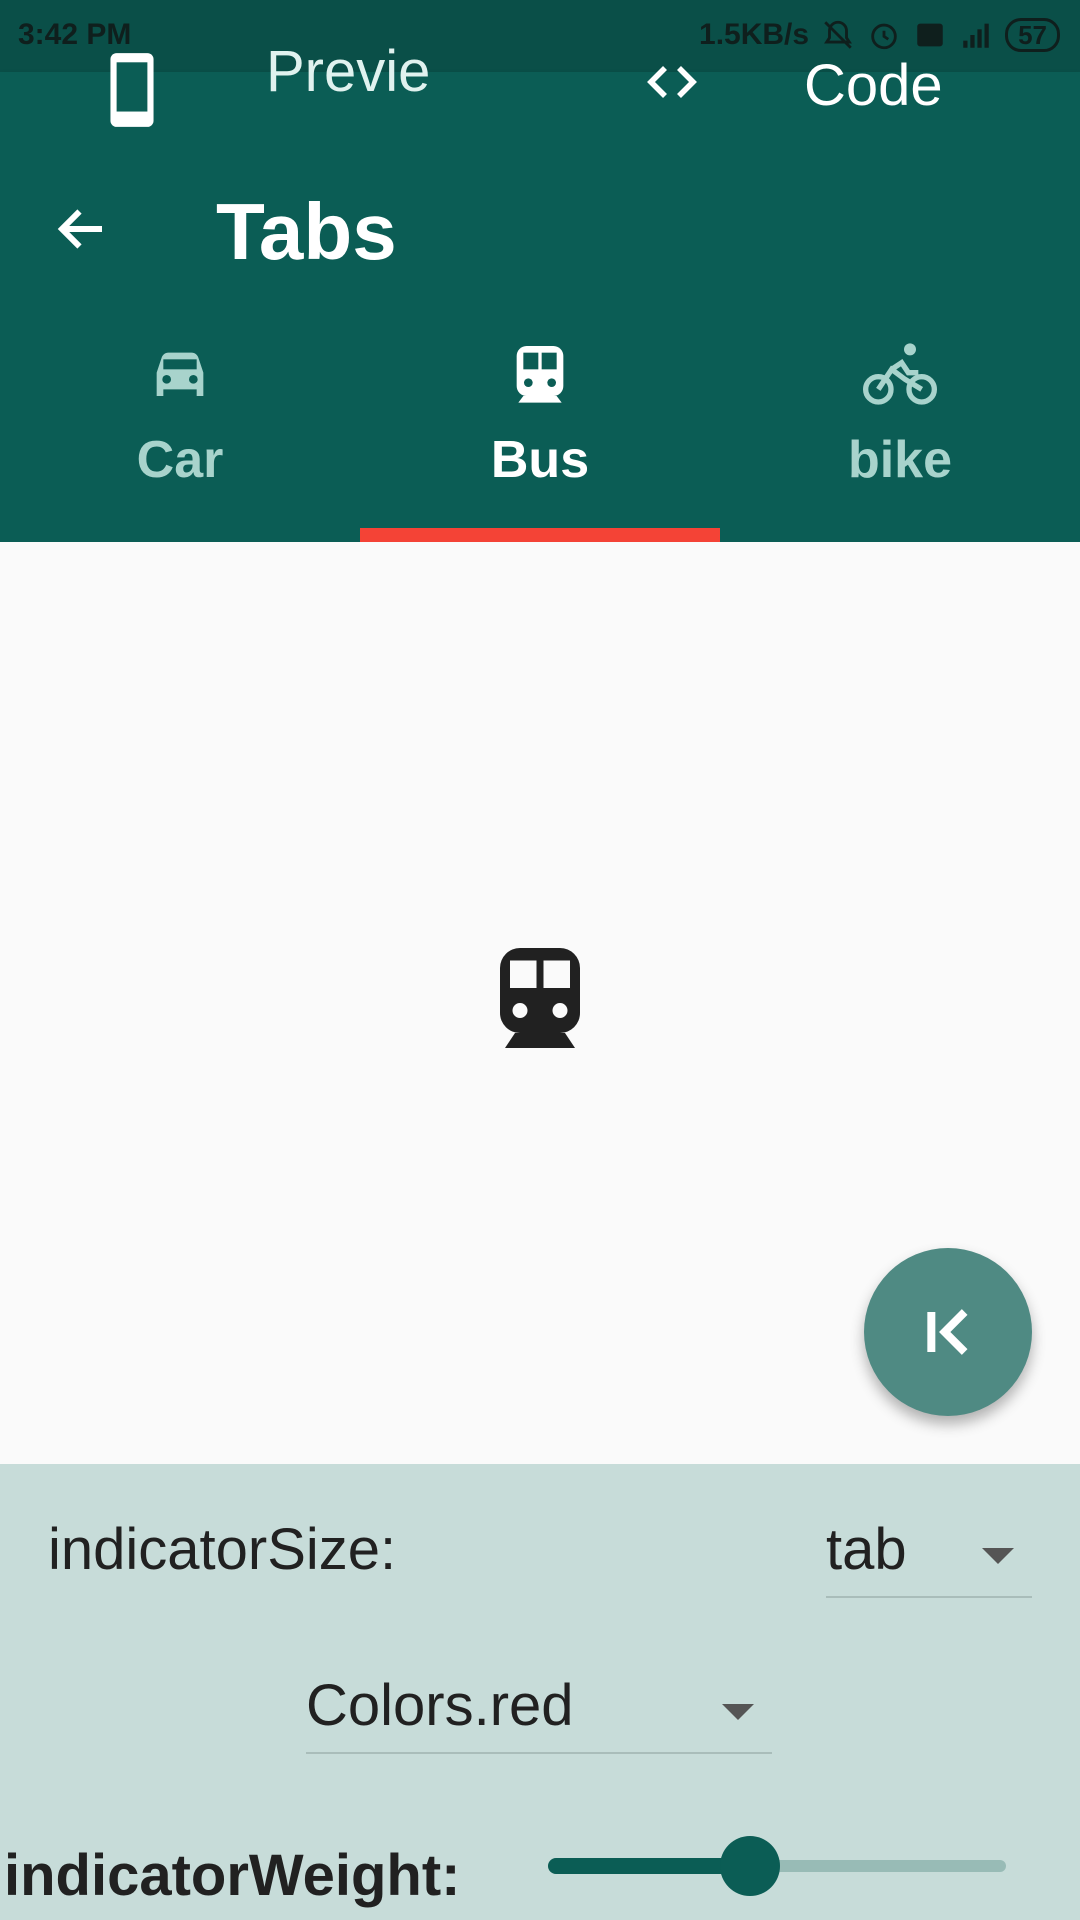 This screenshot has height=1920, width=1080. I want to click on tab-indicator, so click(540, 535).